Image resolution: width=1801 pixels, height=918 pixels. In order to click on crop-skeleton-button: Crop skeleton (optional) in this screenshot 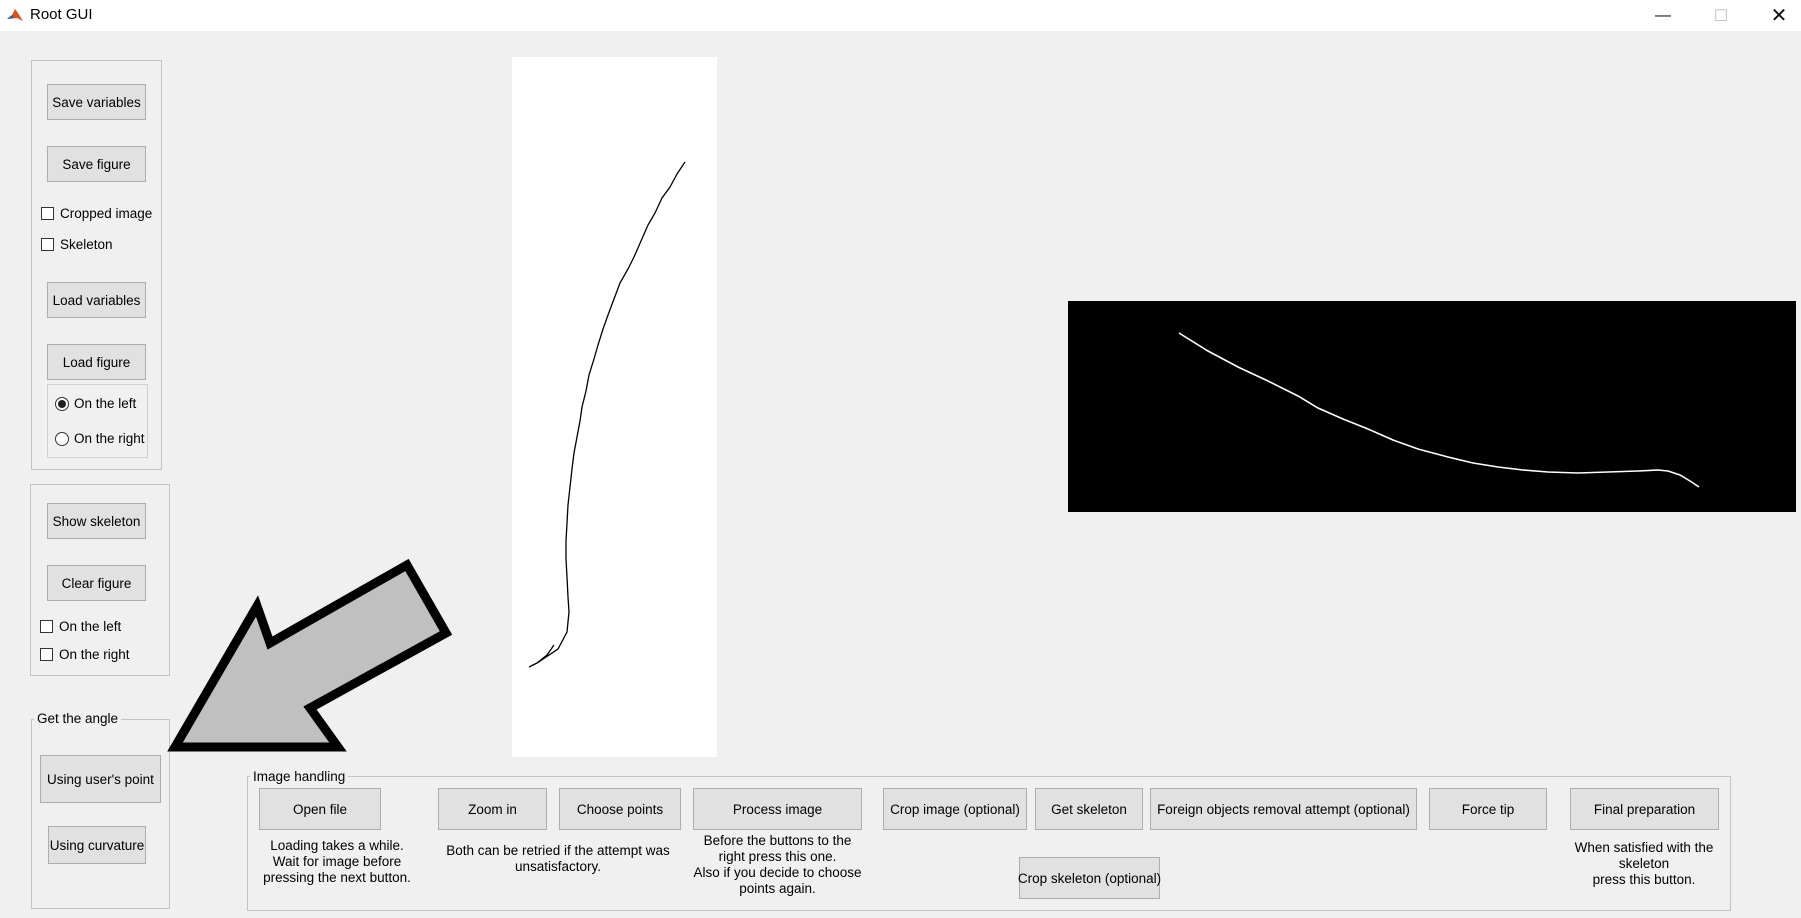, I will do `click(1089, 878)`.